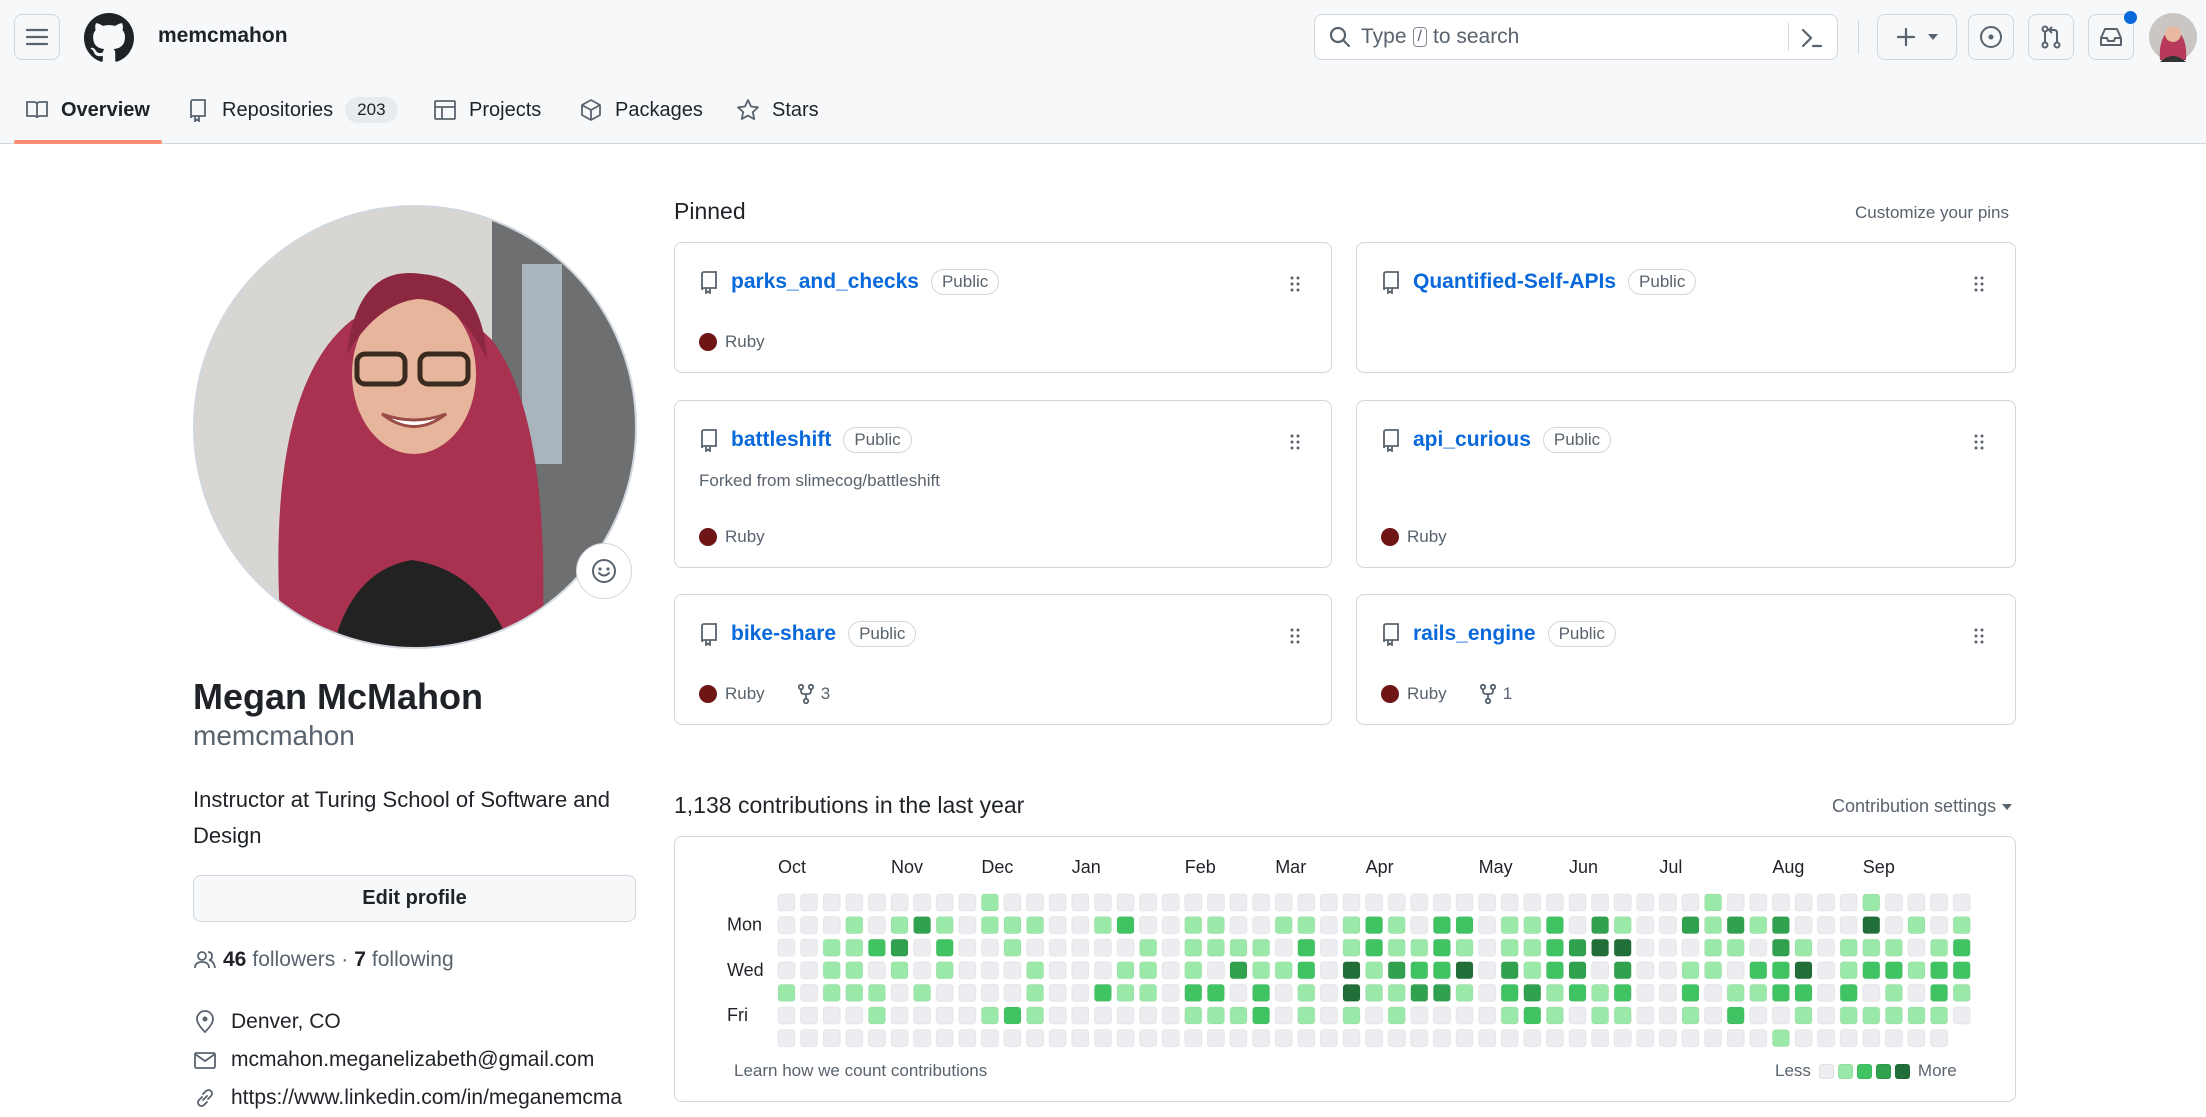  What do you see at coordinates (783, 634) in the screenshot?
I see `repo-name-link: bike-share` at bounding box center [783, 634].